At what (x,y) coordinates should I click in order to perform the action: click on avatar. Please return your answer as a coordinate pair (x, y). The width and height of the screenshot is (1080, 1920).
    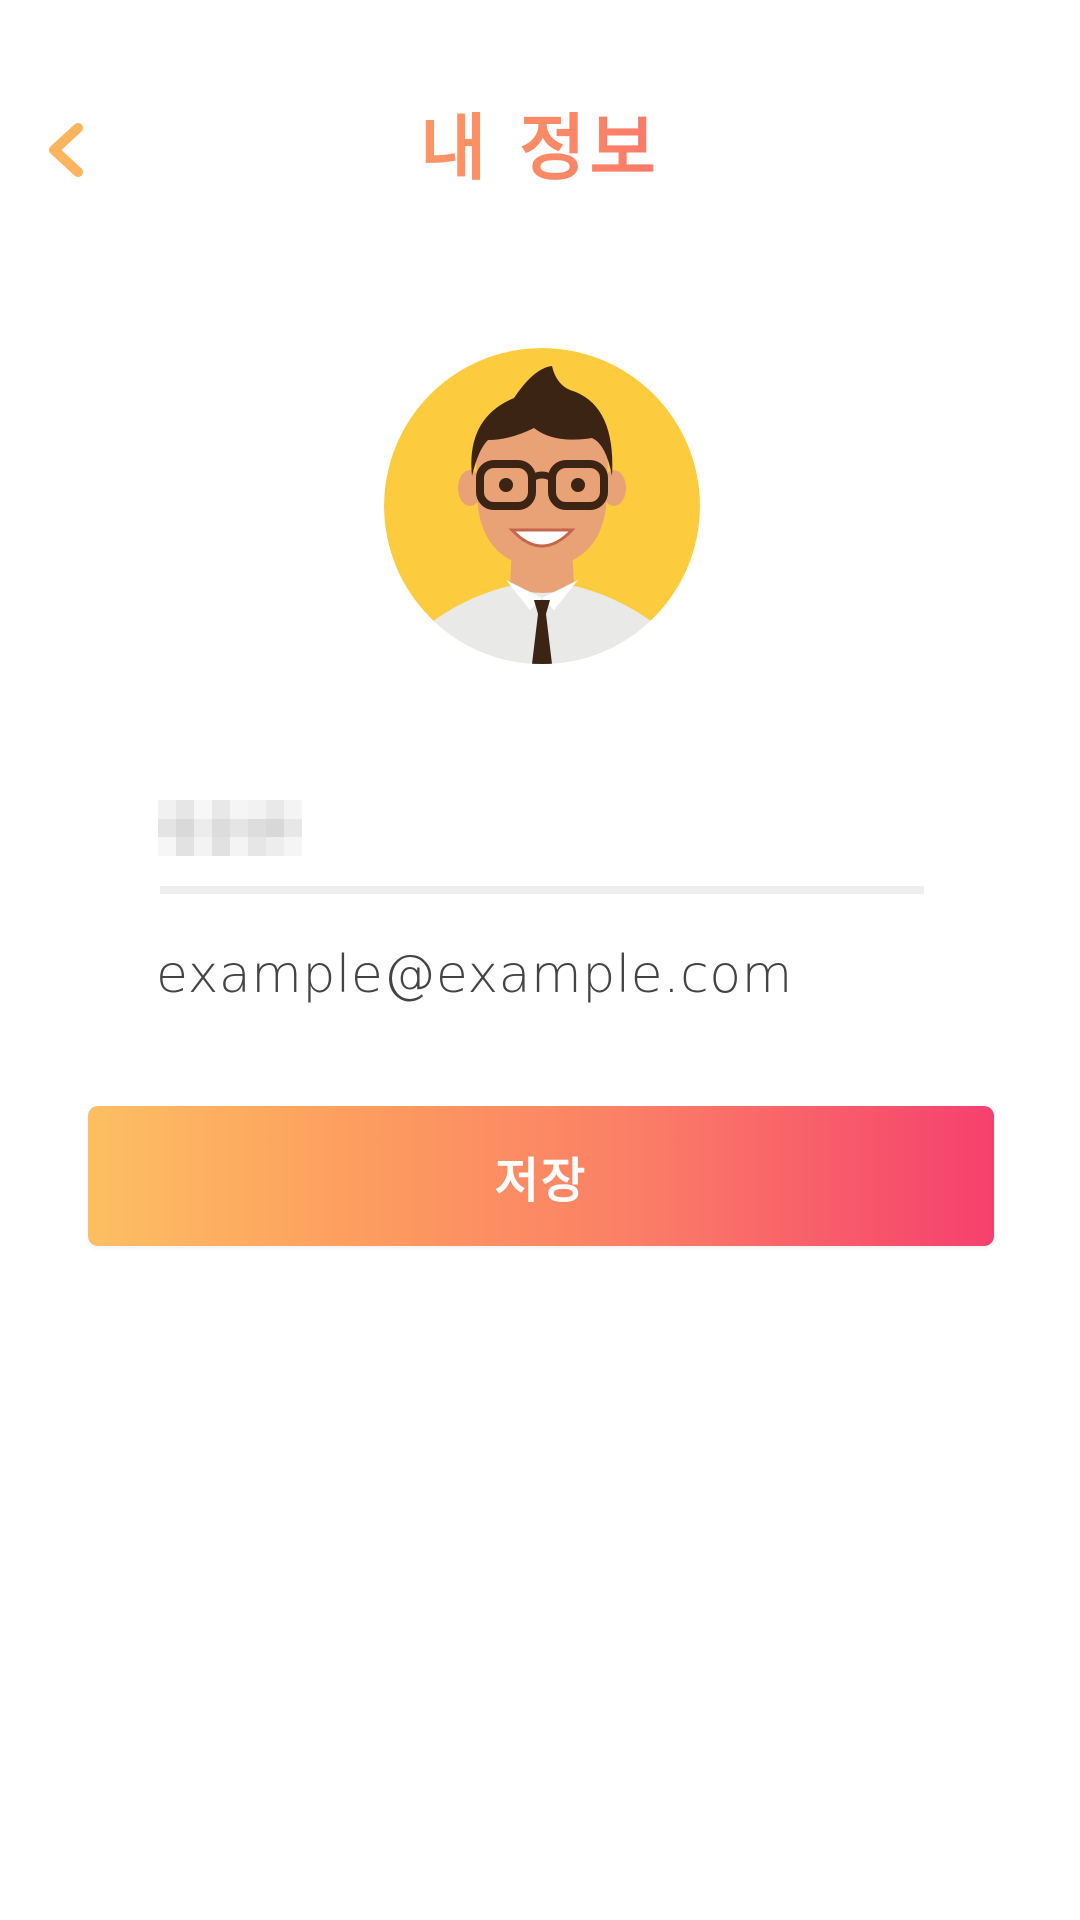
    Looking at the image, I should click on (542, 506).